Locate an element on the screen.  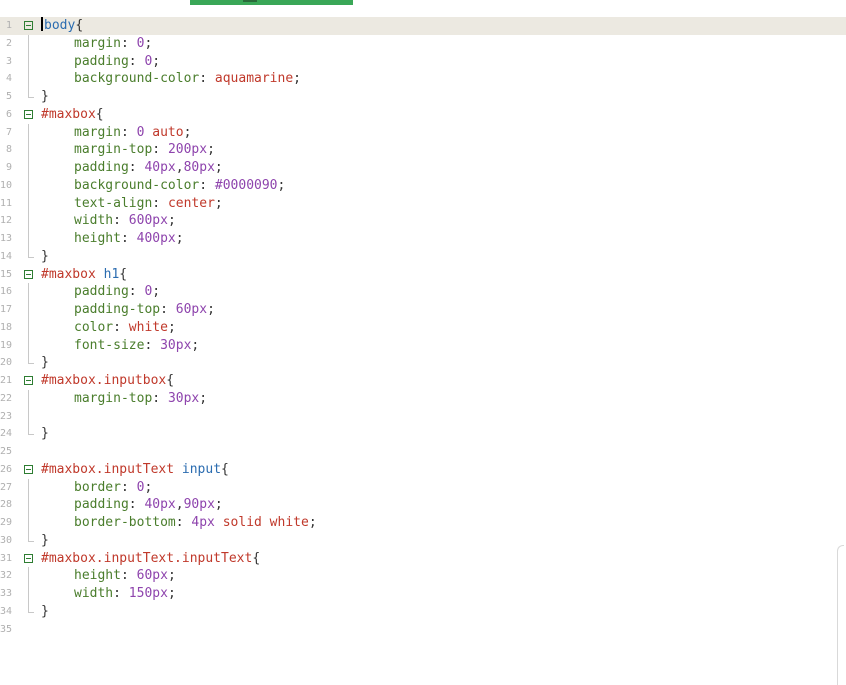
code-line: 3 padding: 0; is located at coordinates (423, 61).